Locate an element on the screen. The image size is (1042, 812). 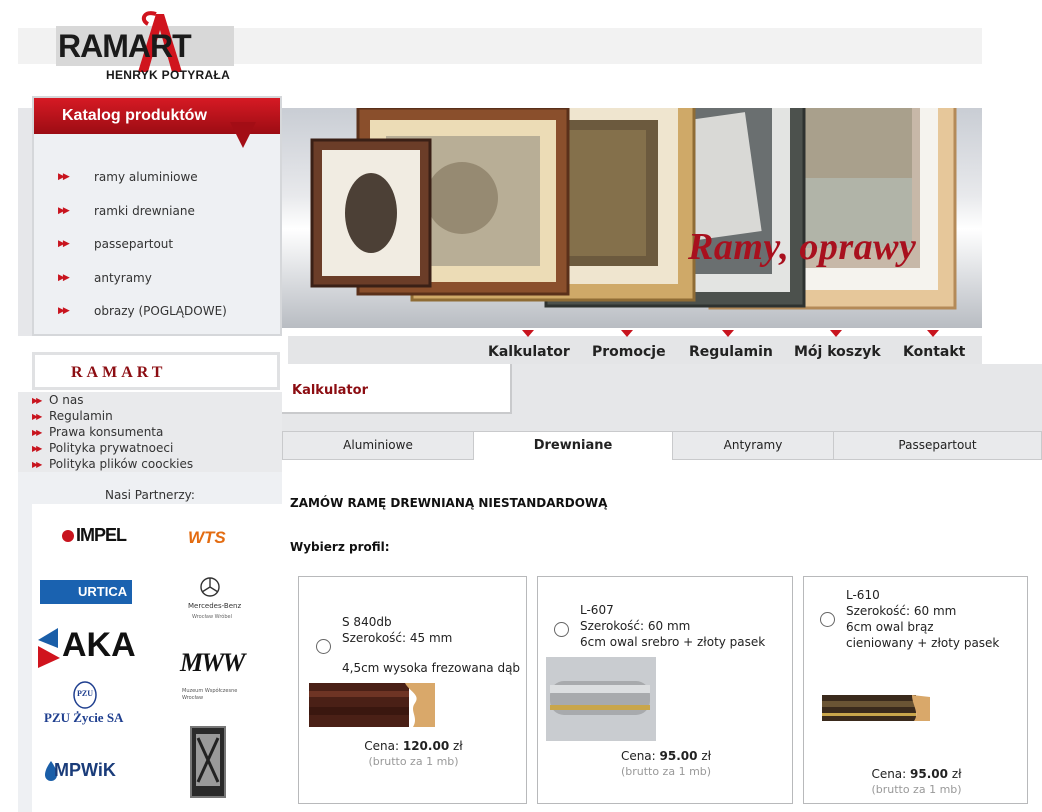
ramart-header-box: RAMART is located at coordinates (156, 371).